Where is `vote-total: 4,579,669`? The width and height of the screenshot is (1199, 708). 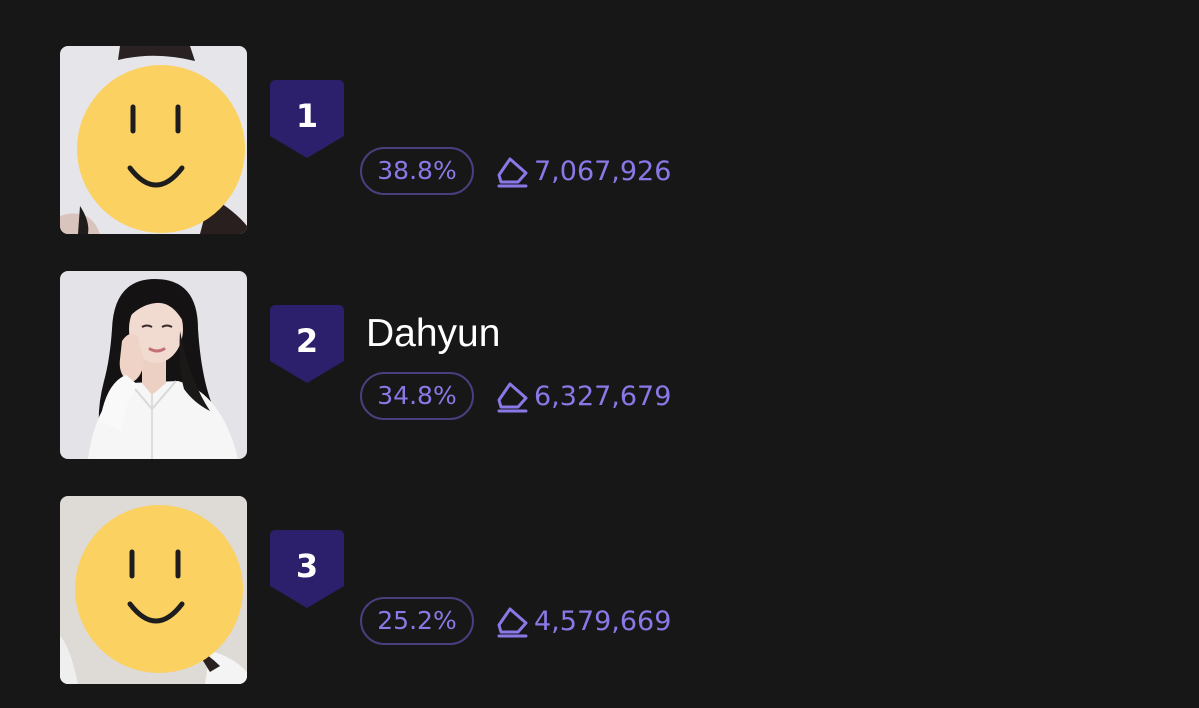 vote-total: 4,579,669 is located at coordinates (583, 622).